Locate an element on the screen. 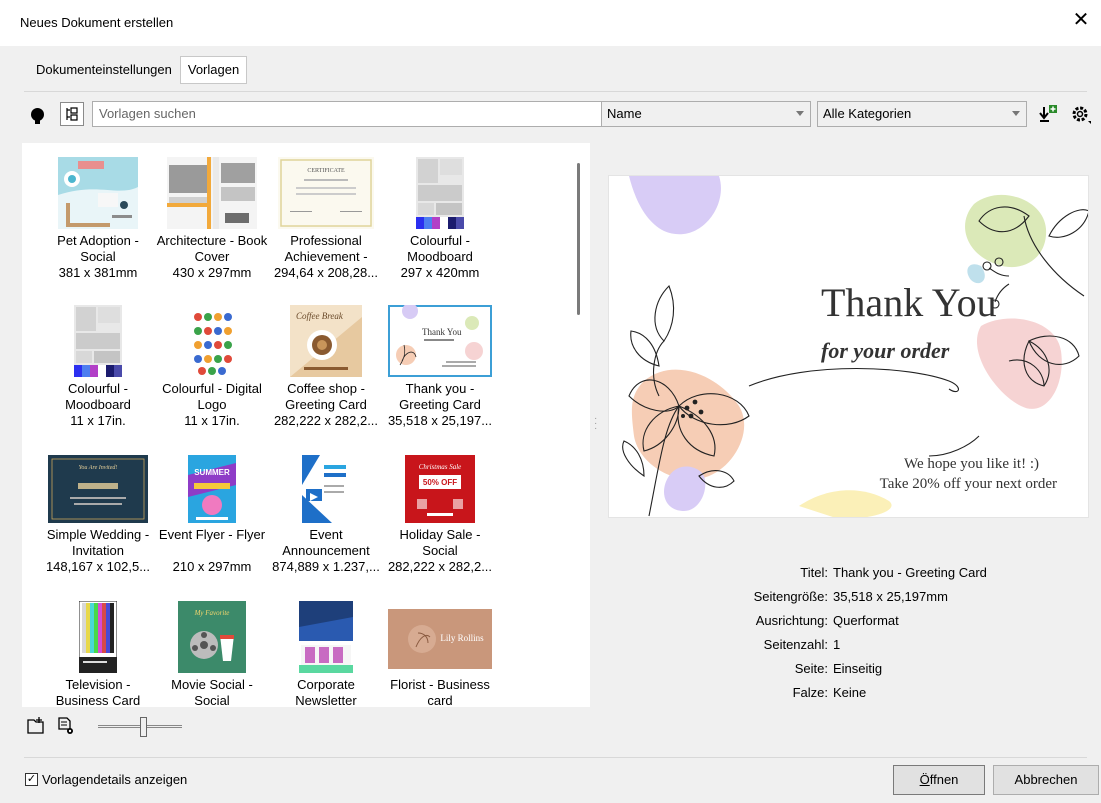 Image resolution: width=1101 pixels, height=803 pixels. template-name: Thank you - Greeting Card is located at coordinates (440, 396).